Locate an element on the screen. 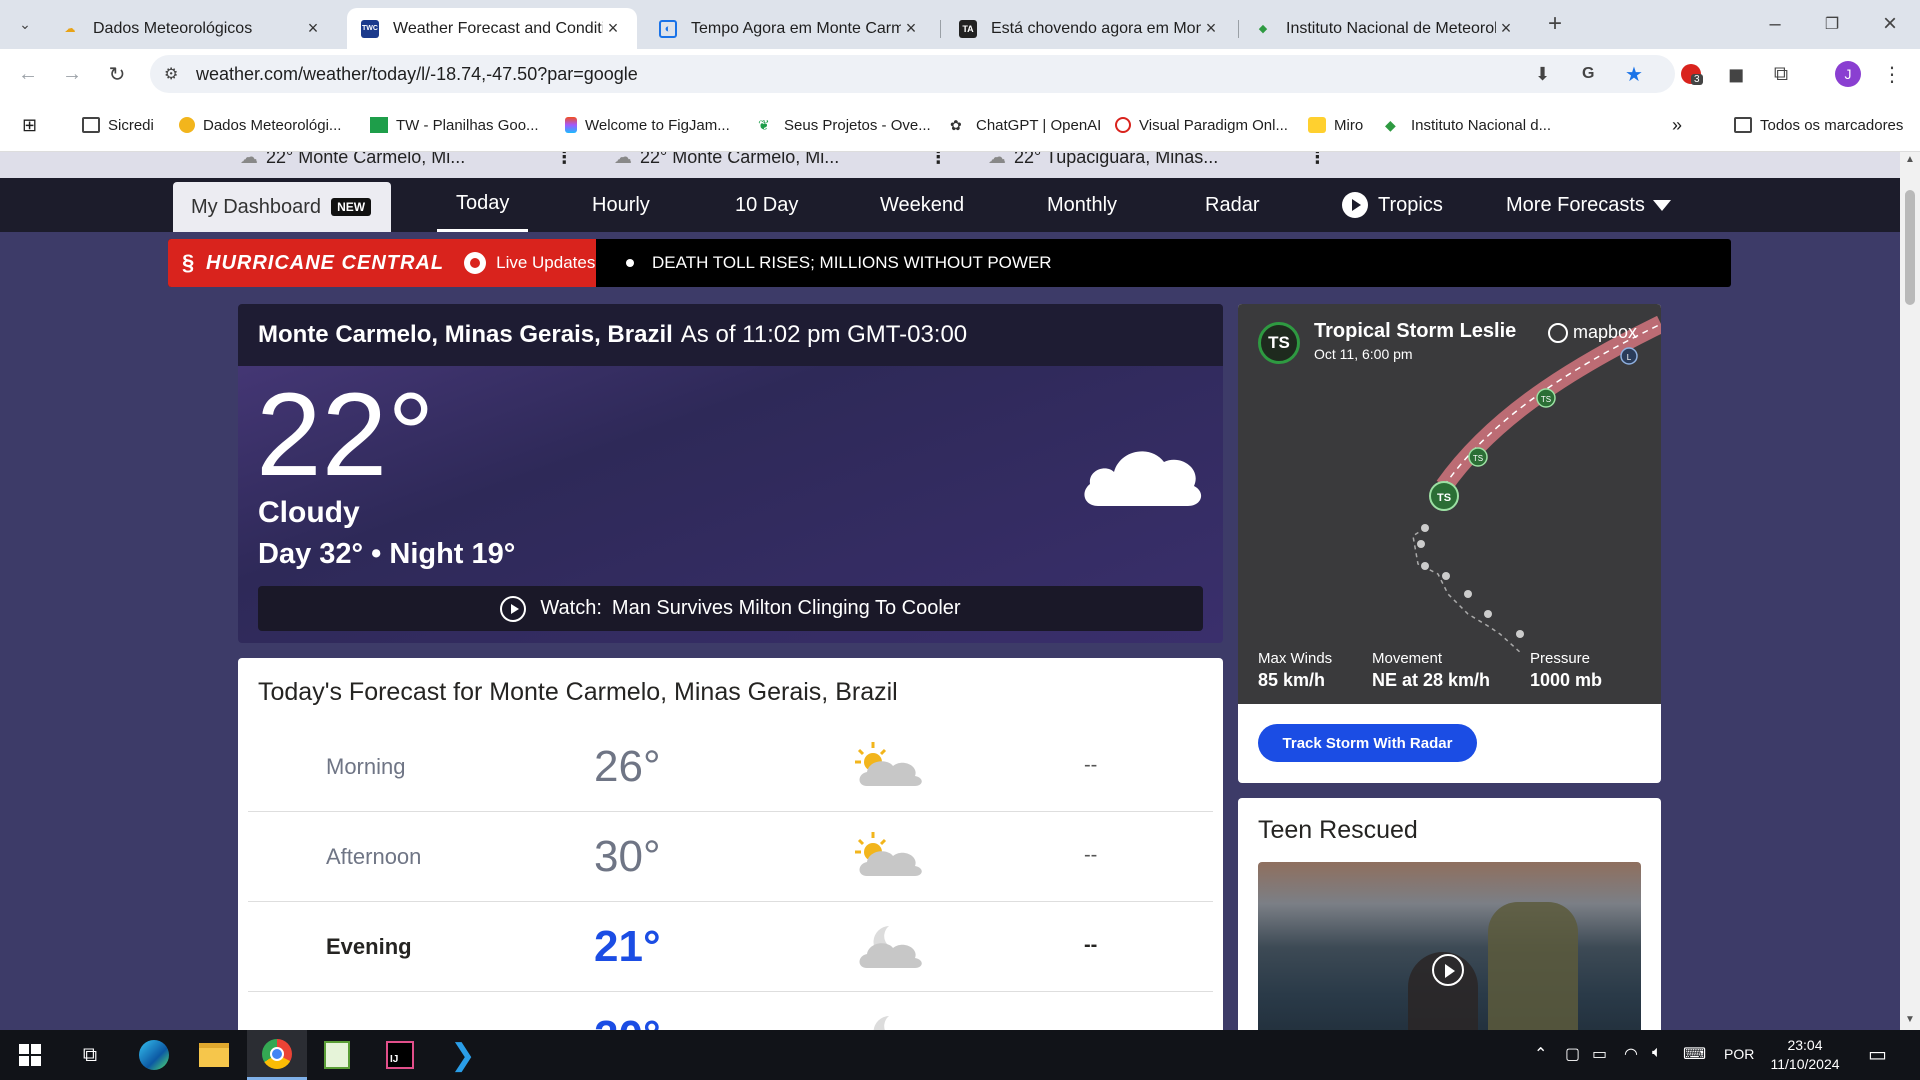  nav-hourly: Hourly is located at coordinates (621, 205).